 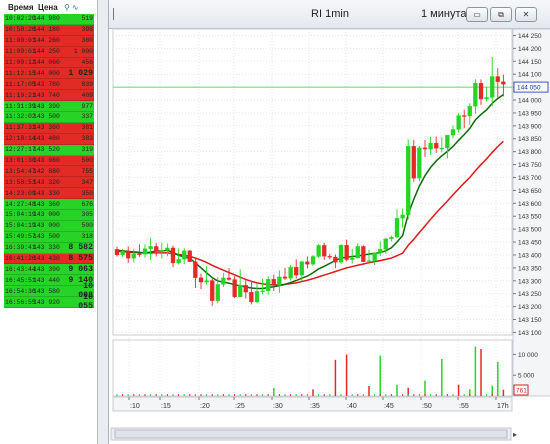 What do you see at coordinates (49, 52) in the screenshot?
I see `tape-row: 11:09:01 144 250 1 000` at bounding box center [49, 52].